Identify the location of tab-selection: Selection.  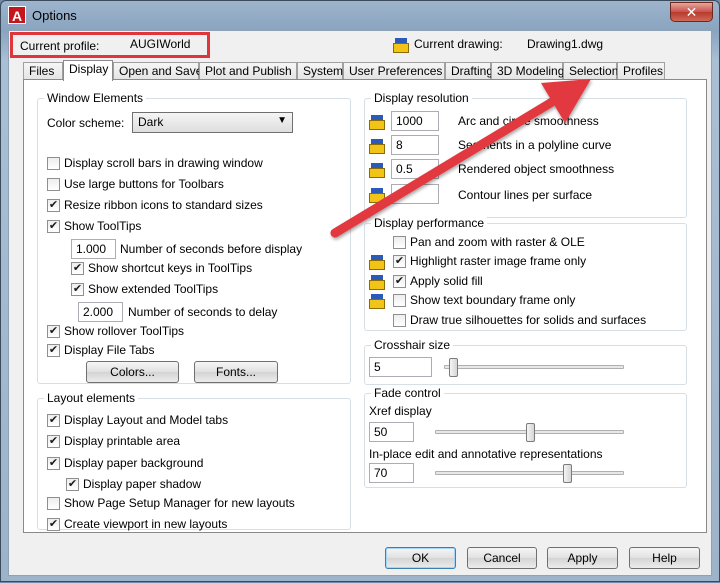
(590, 71).